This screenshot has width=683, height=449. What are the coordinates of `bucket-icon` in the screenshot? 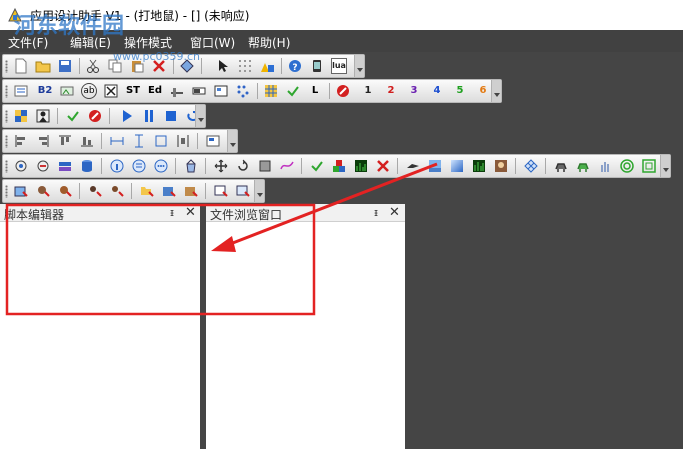 It's located at (191, 166).